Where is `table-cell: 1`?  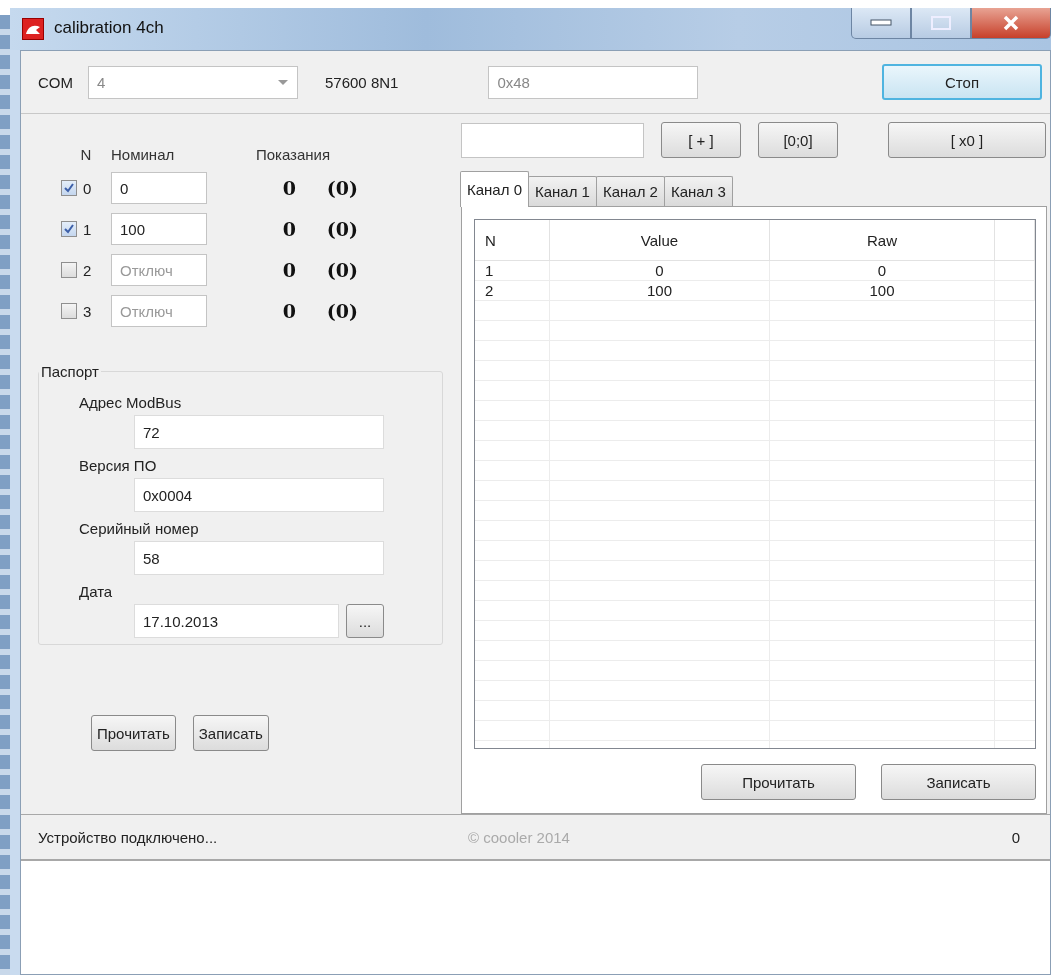 table-cell: 1 is located at coordinates (512, 271).